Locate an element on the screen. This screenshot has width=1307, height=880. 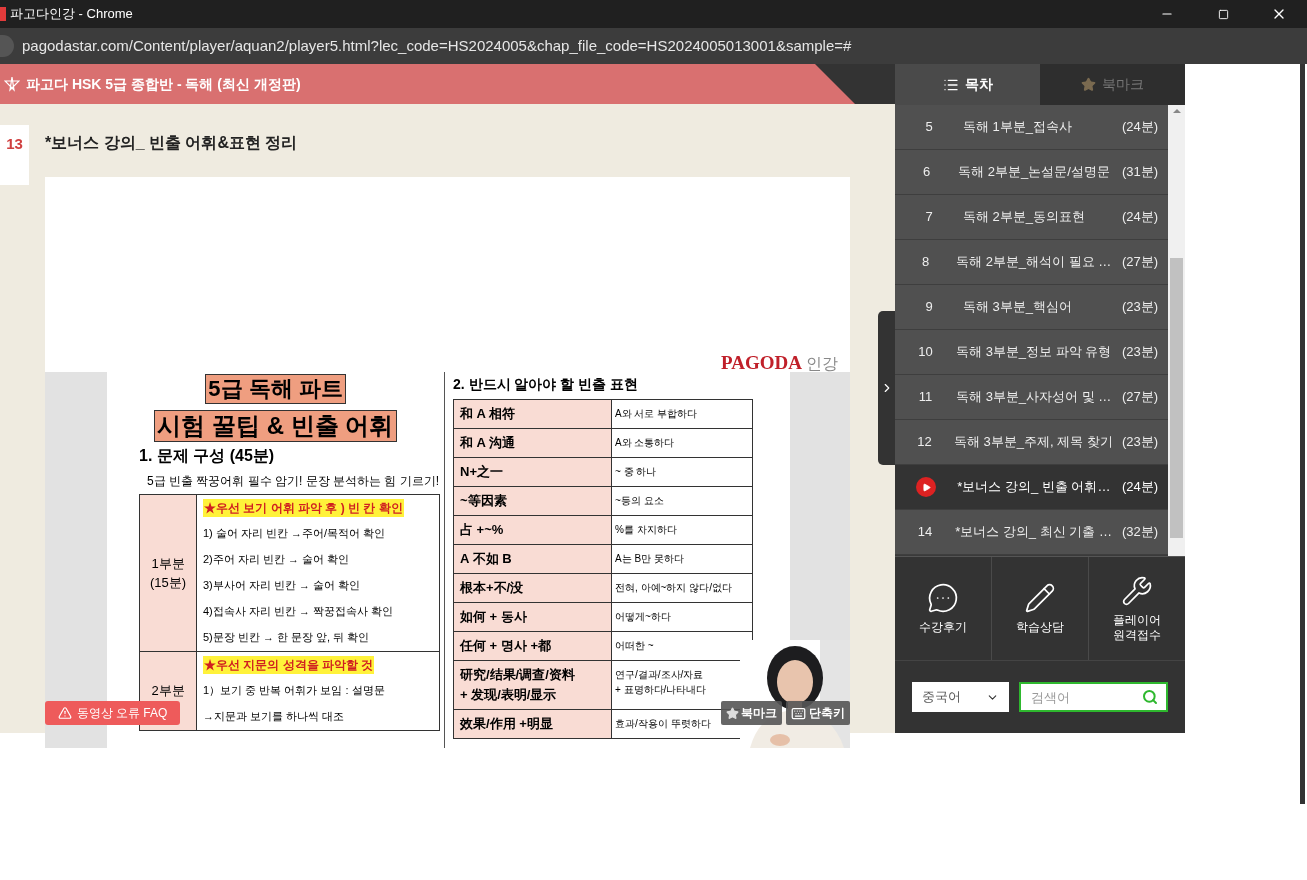
app-icon is located at coordinates (3, 14).